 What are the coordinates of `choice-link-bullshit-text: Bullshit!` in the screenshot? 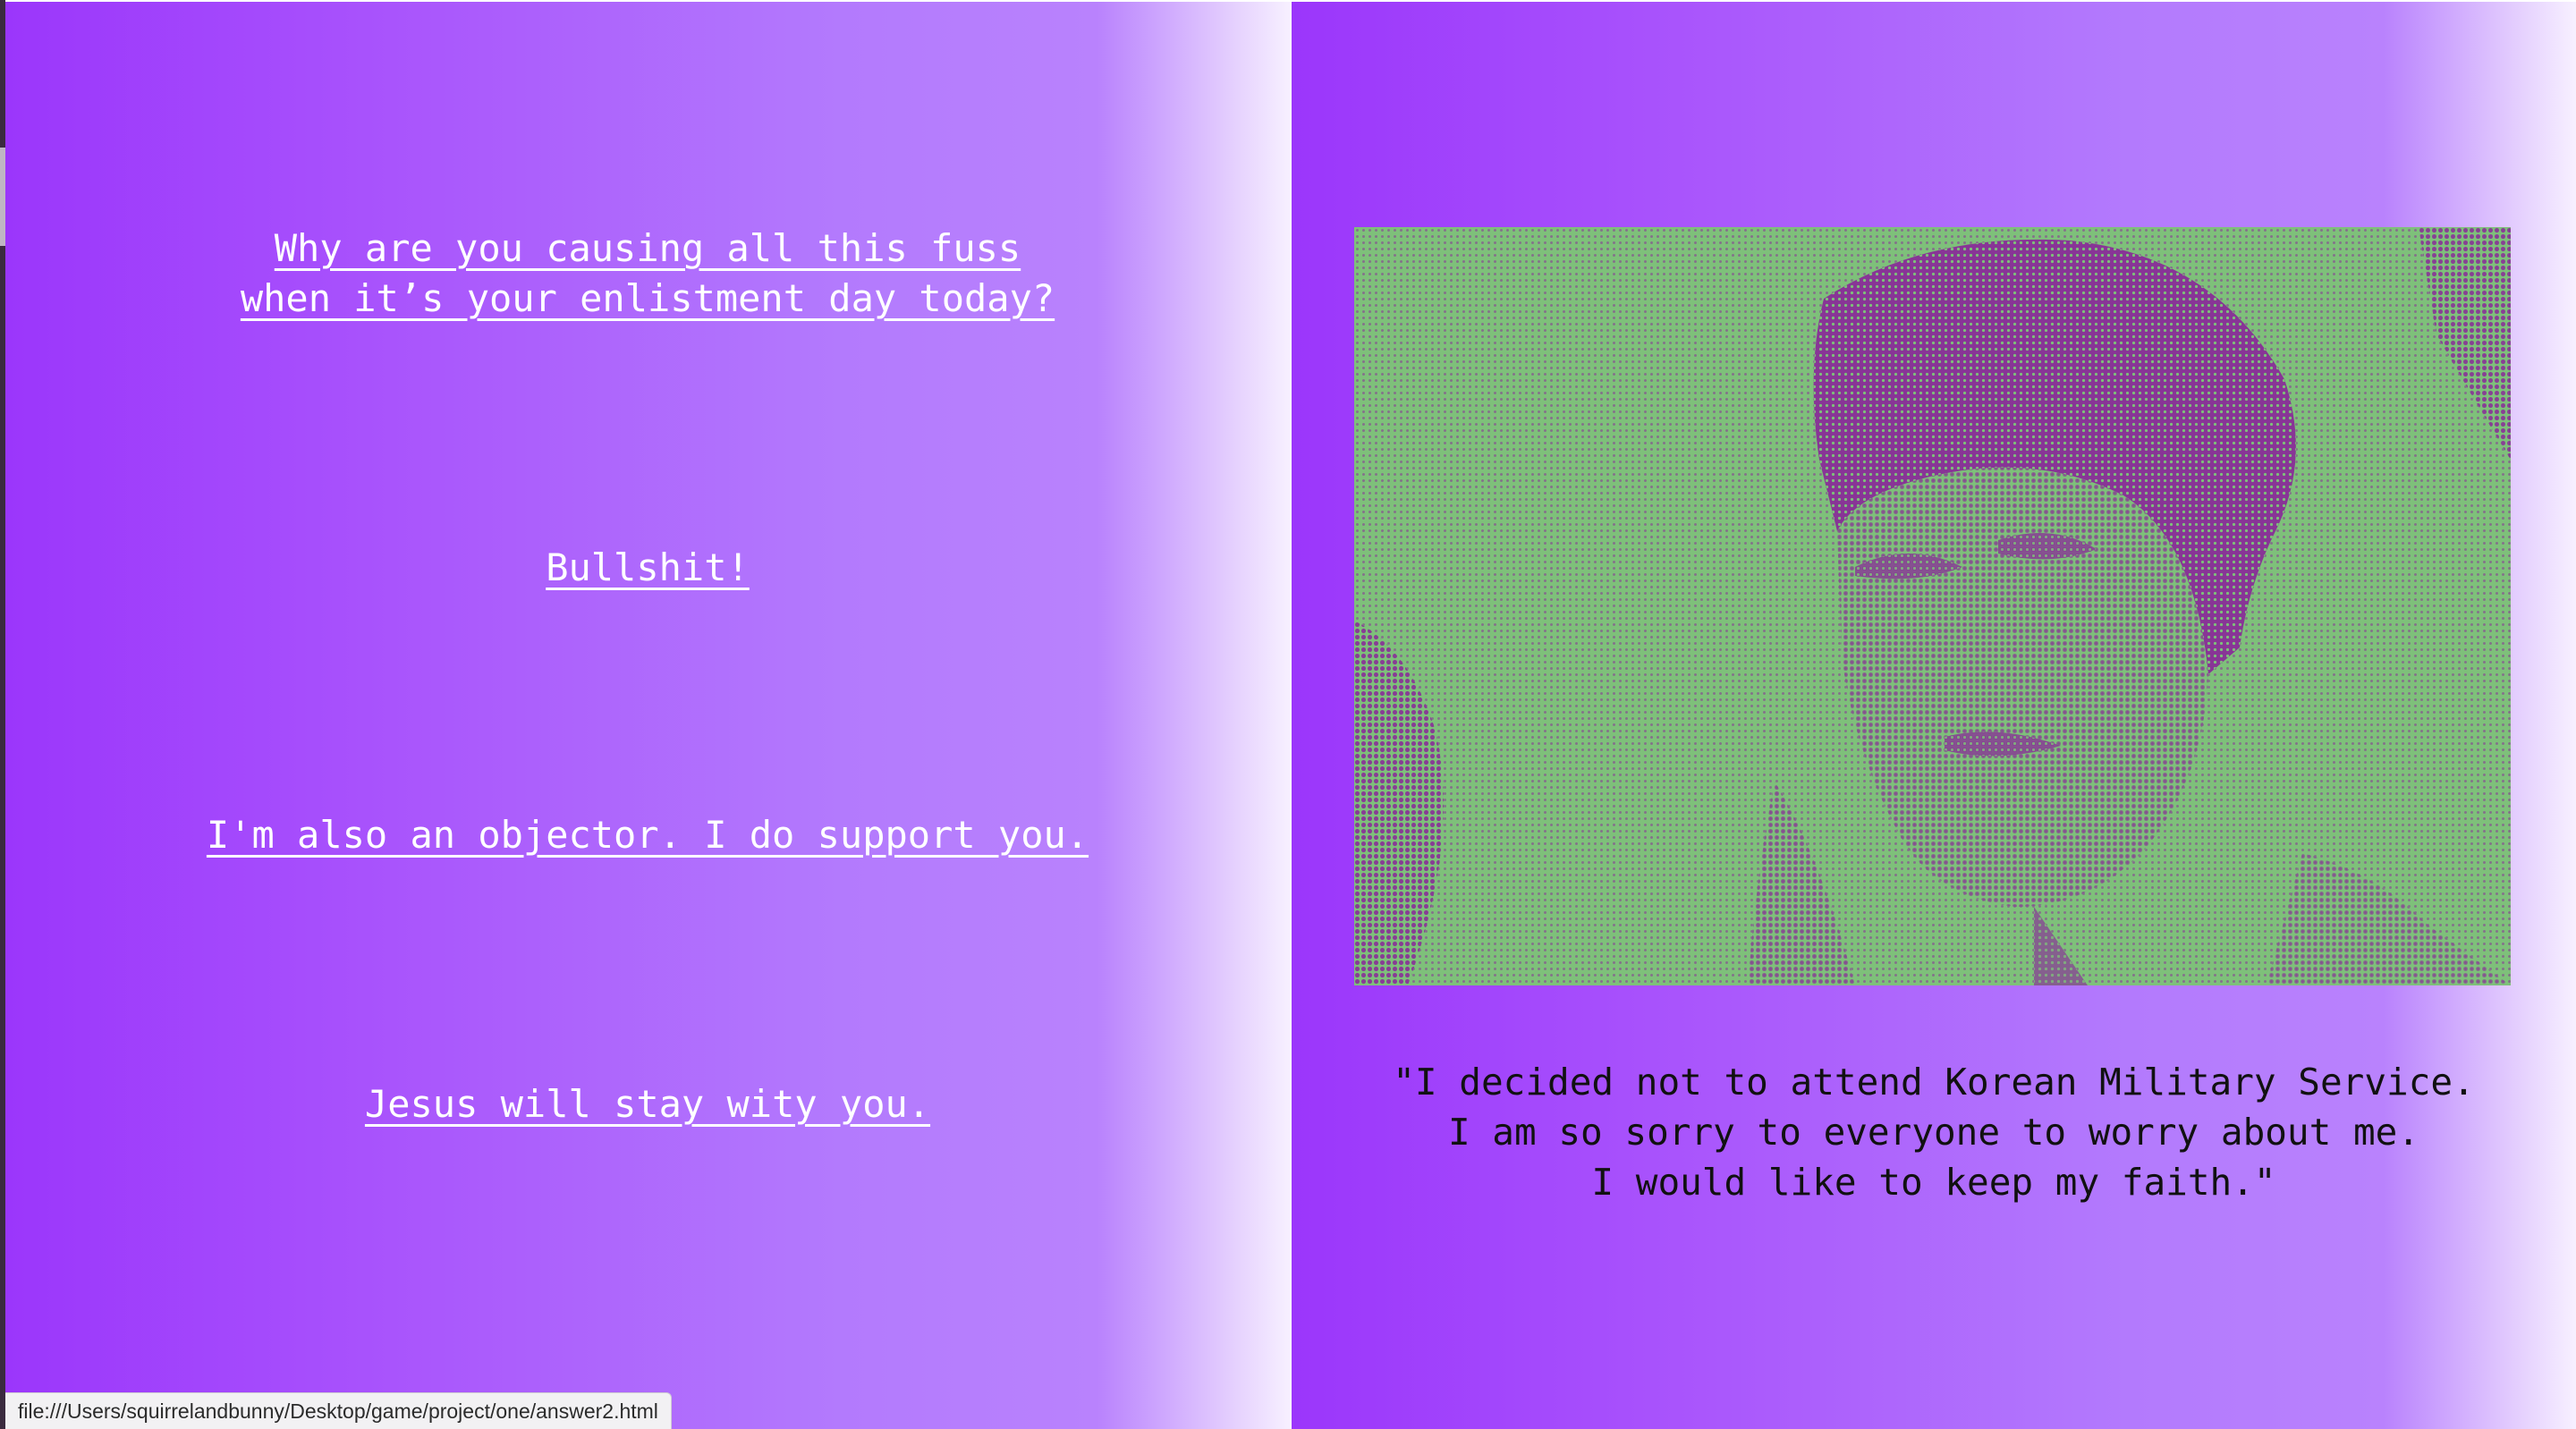 It's located at (648, 567).